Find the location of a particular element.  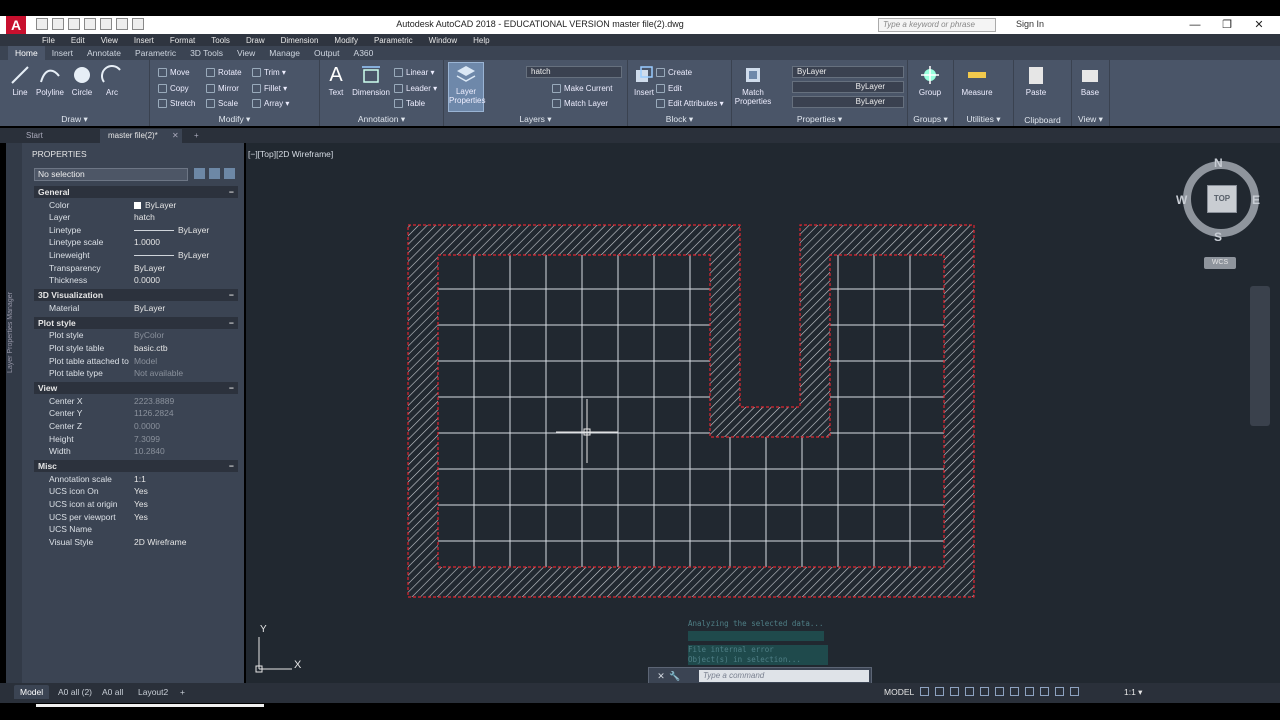

menu-draw: Draw is located at coordinates (259, 40).